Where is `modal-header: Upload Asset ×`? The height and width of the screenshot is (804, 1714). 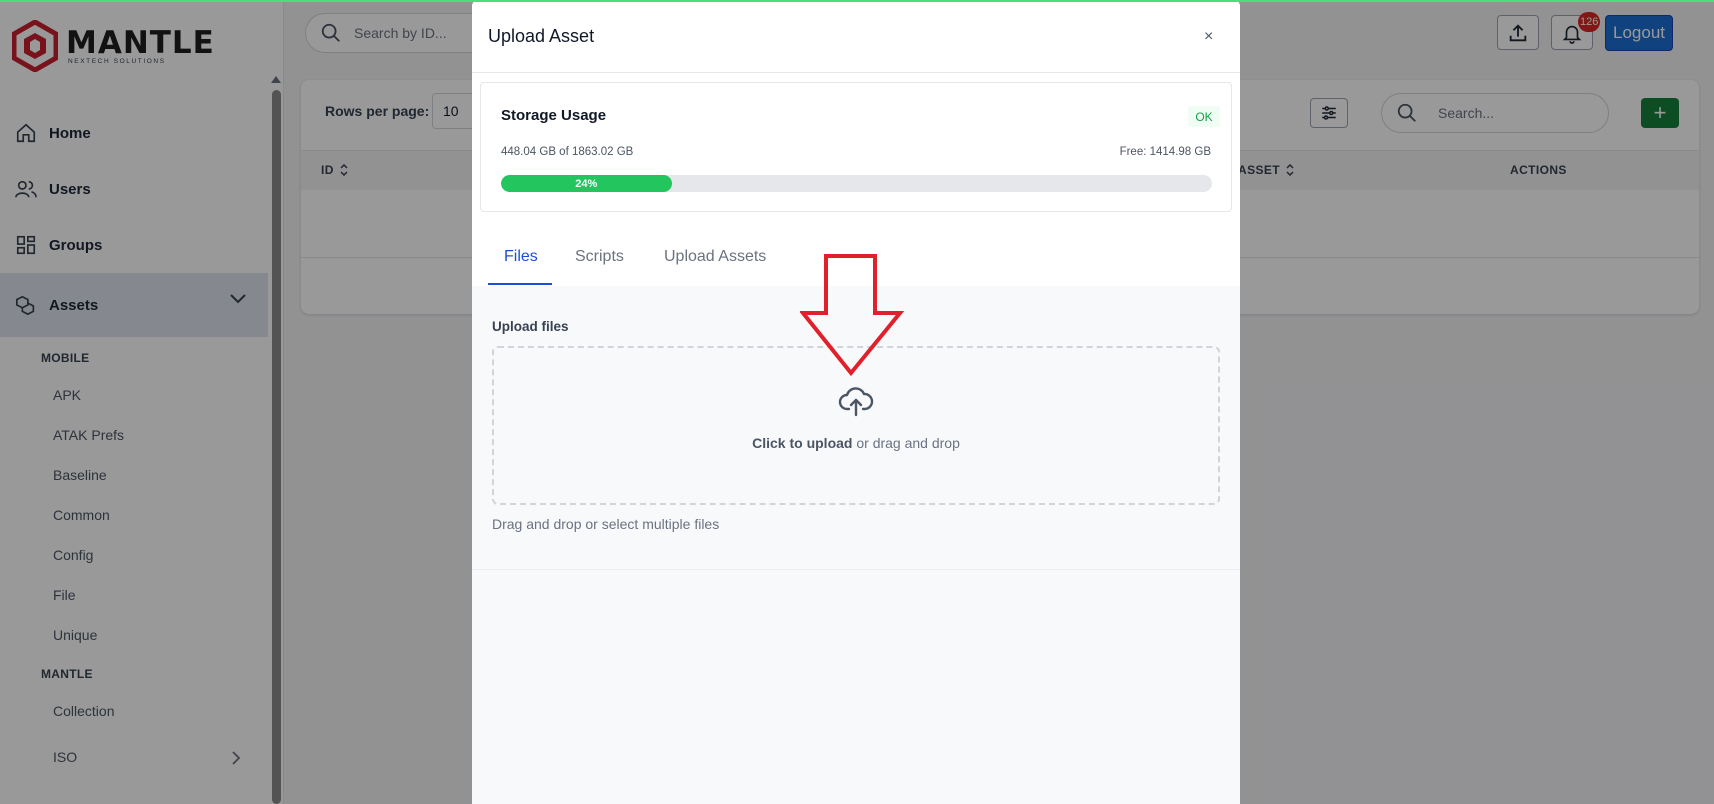
modal-header: Upload Asset × is located at coordinates (856, 36).